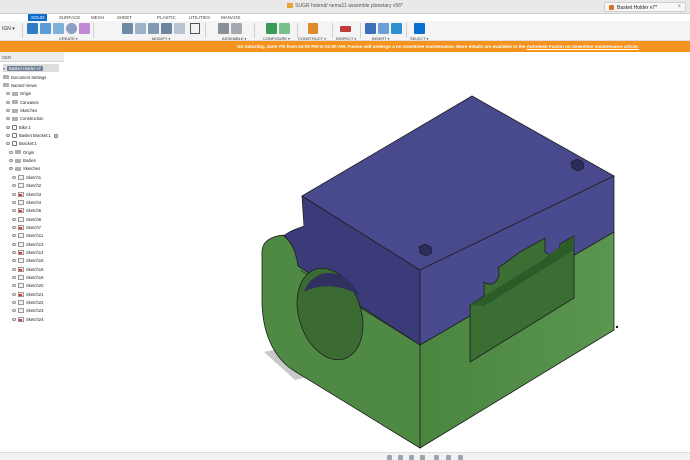  I want to click on browser-sketch-item: Sketch21, so click(27, 294).